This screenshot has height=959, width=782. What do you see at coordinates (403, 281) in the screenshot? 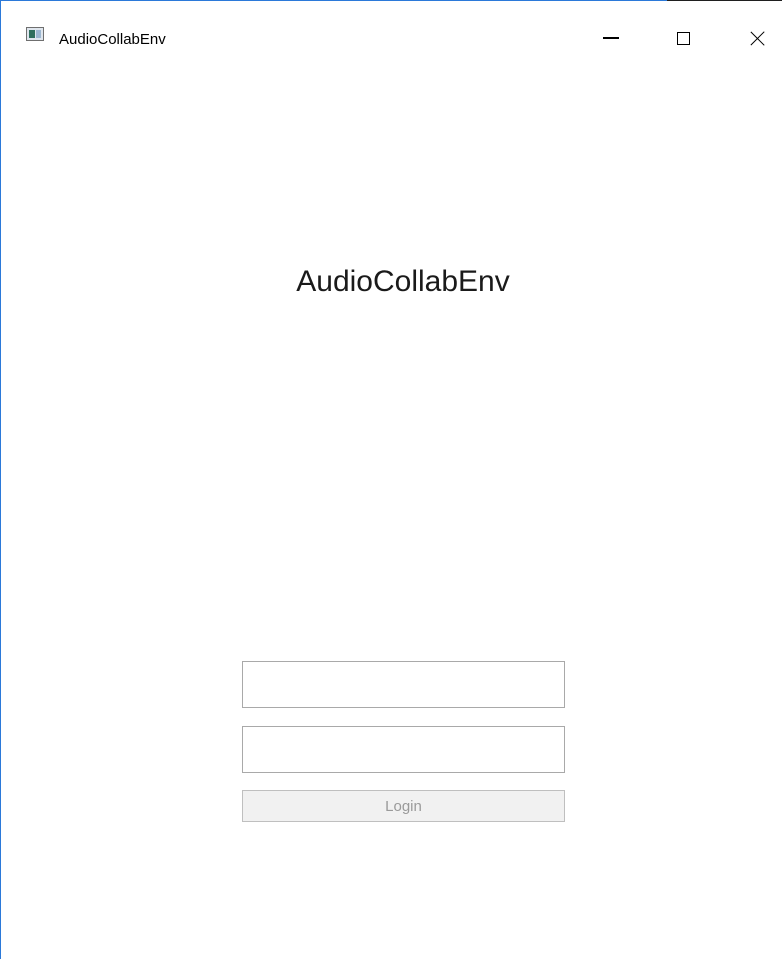
I see `app-heading: AudioCollabEnv` at bounding box center [403, 281].